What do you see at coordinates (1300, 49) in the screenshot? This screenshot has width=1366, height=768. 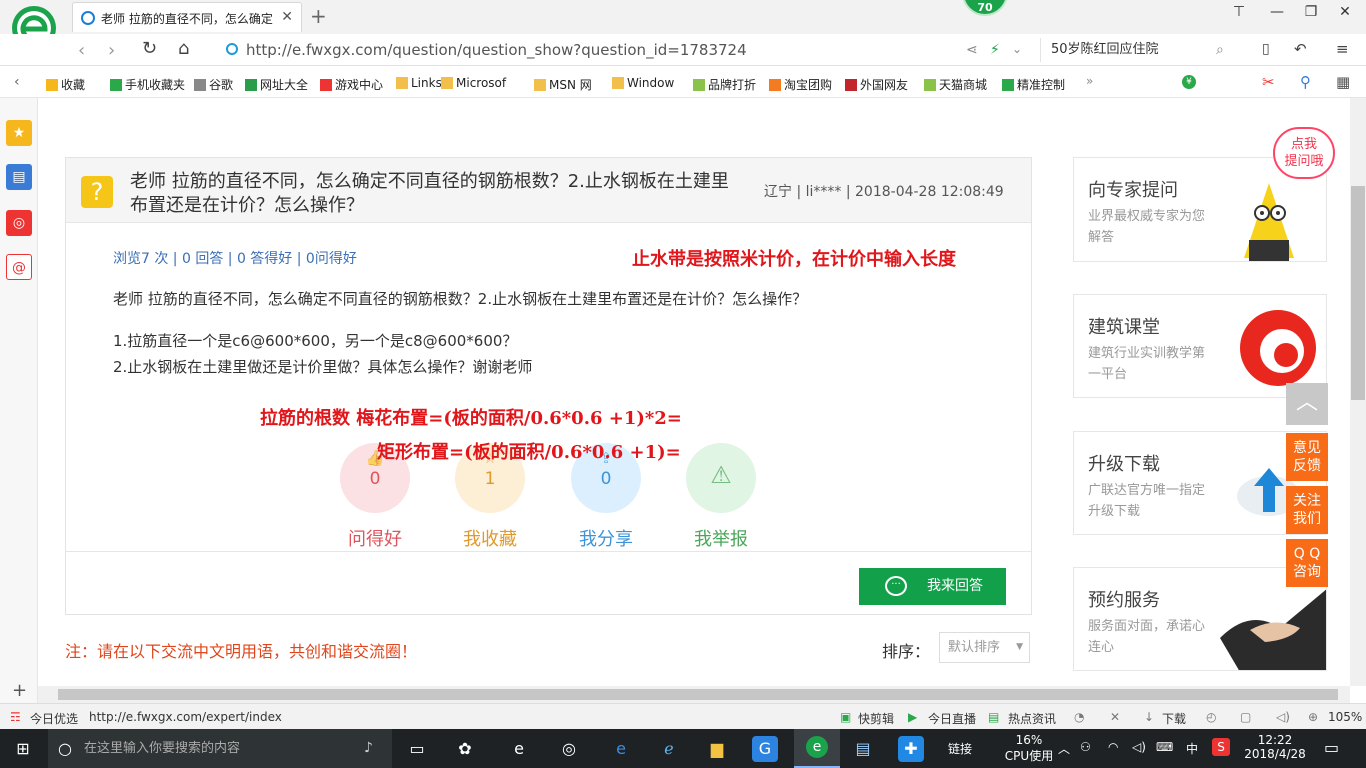 I see `undo-icon: ↶` at bounding box center [1300, 49].